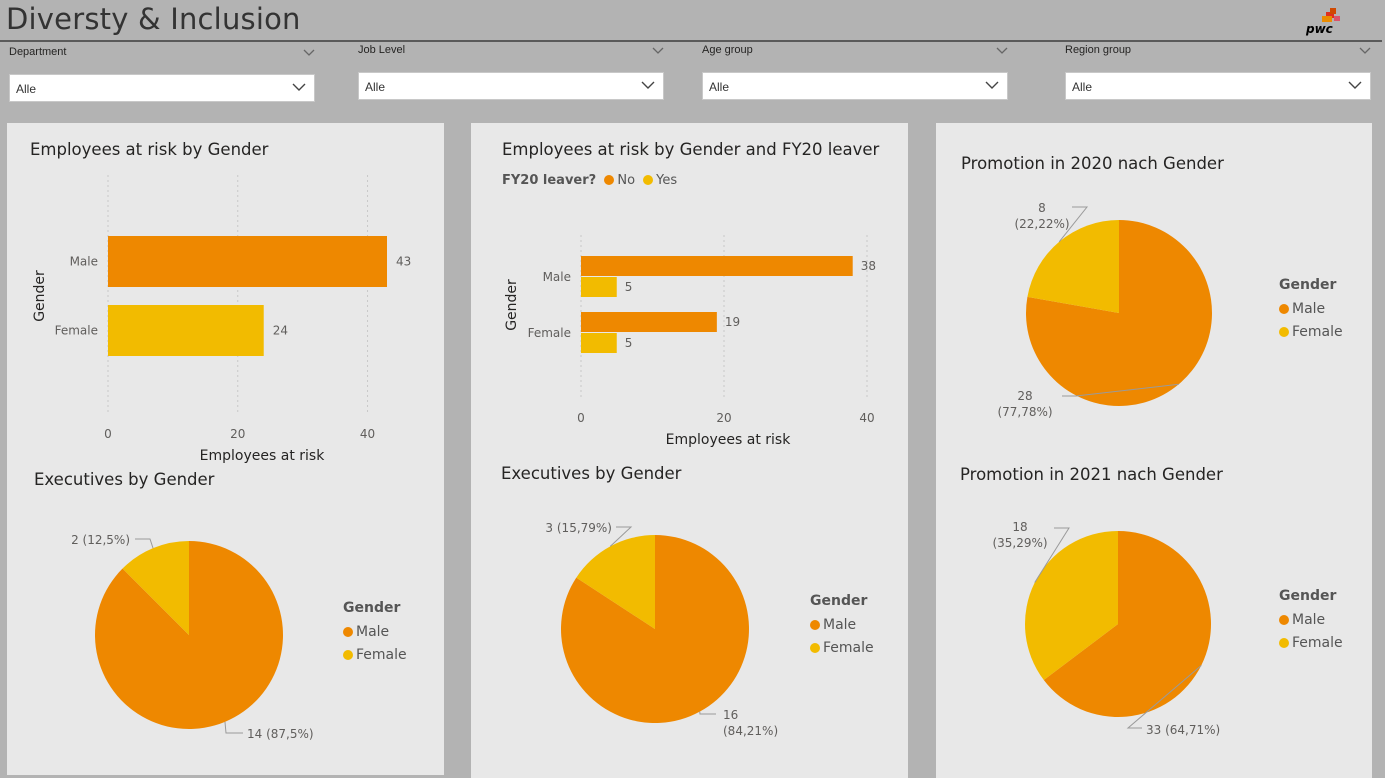  I want to click on exec-left-legend: Gender Male Female, so click(375, 635).